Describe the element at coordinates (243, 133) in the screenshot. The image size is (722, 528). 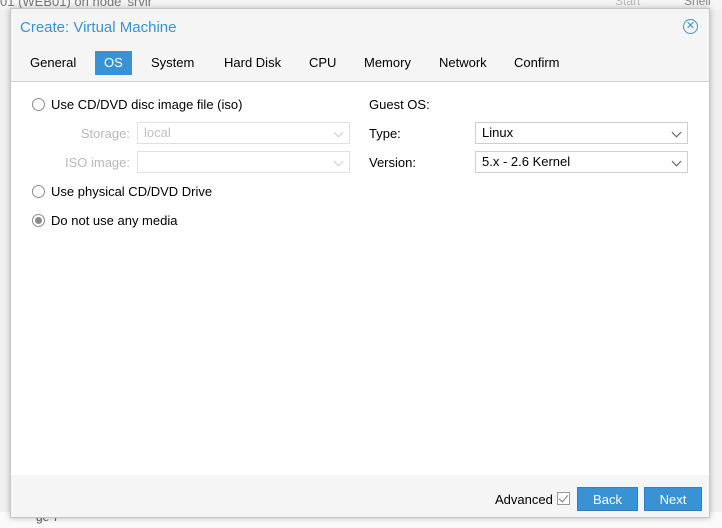
I see `storage-select: local` at that location.